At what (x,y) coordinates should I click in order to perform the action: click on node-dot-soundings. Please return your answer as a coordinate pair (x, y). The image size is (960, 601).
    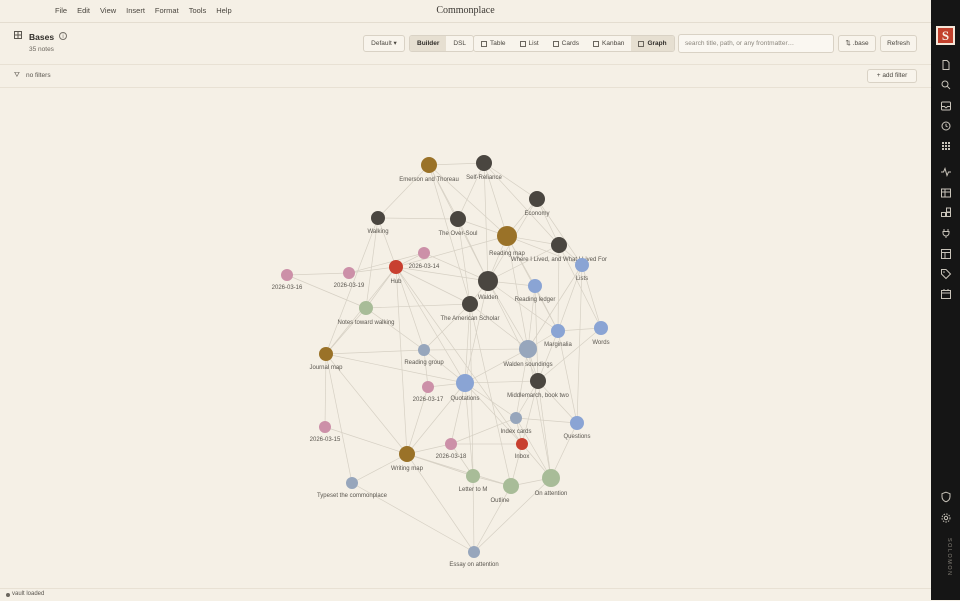
    Looking at the image, I should click on (528, 349).